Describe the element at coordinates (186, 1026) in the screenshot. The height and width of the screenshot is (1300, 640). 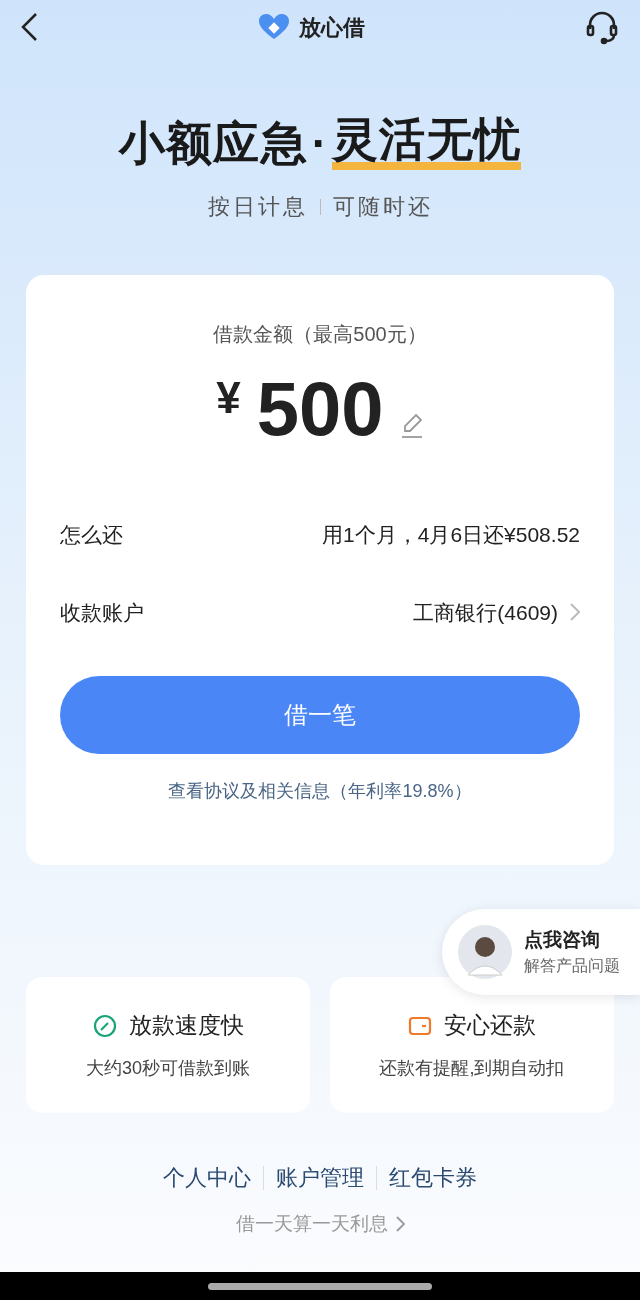
I see `feature-title: 放款速度快` at that location.